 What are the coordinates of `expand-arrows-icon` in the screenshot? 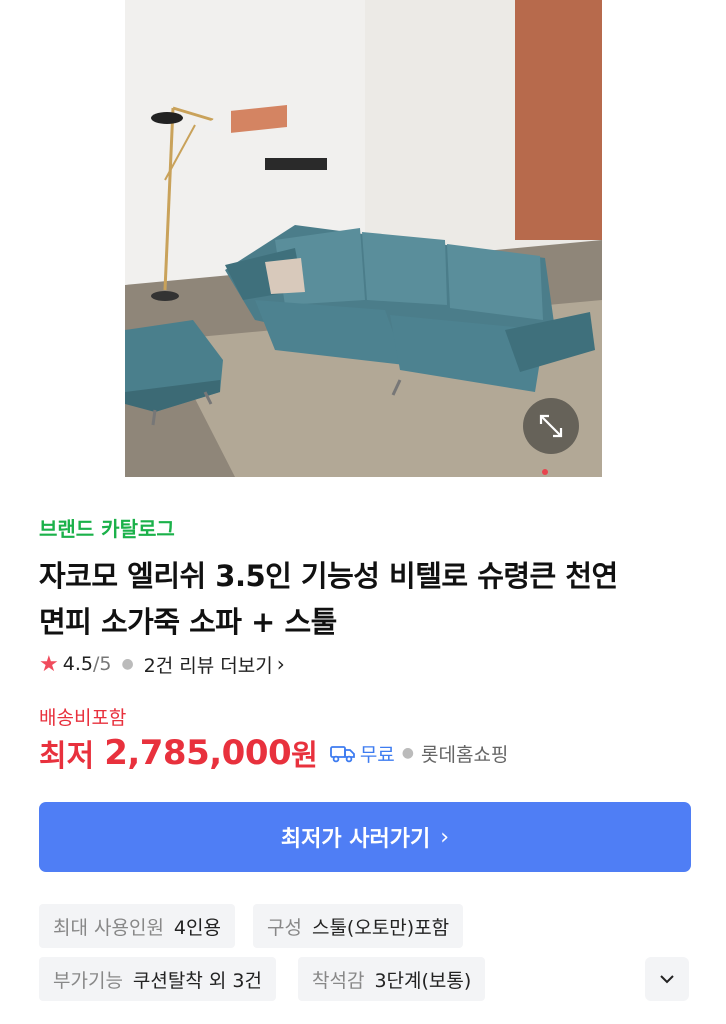 It's located at (551, 426).